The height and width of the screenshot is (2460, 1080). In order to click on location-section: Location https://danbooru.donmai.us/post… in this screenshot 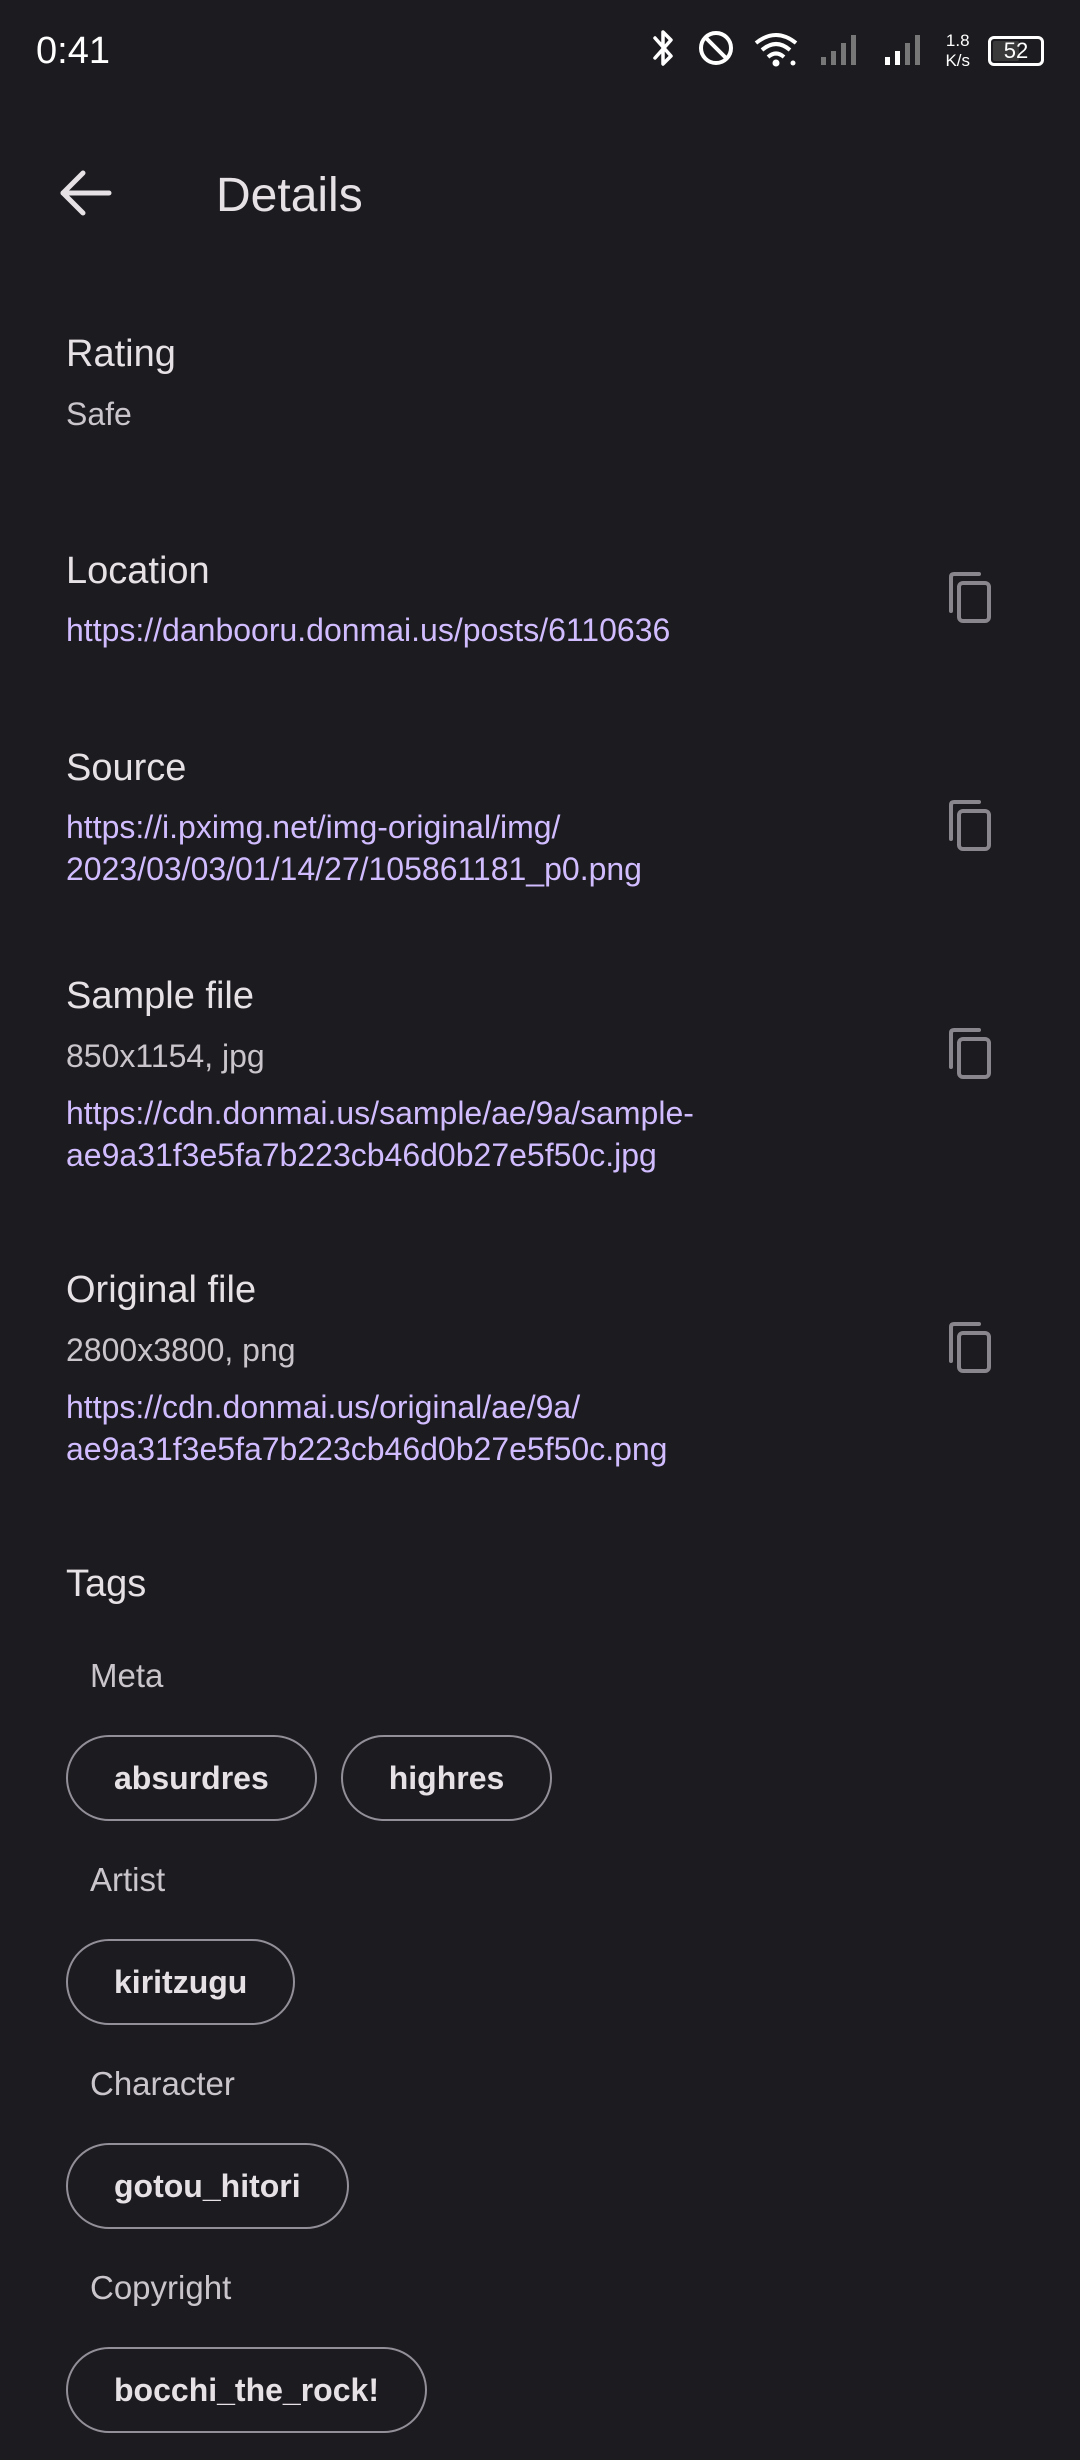, I will do `click(541, 599)`.